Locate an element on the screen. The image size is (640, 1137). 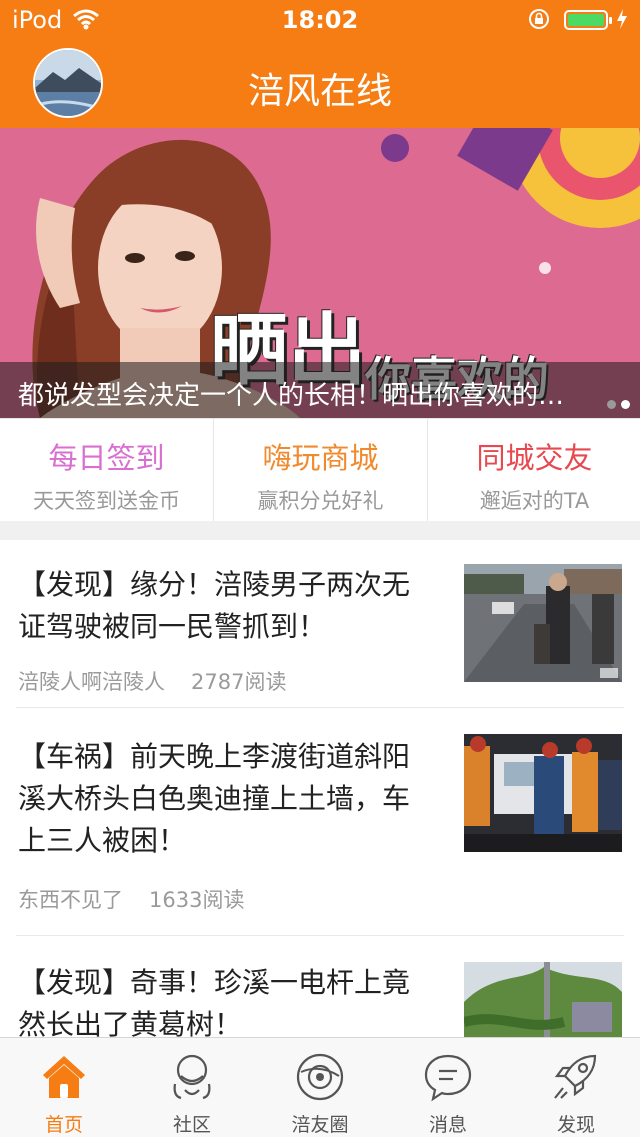
carousel-indicator is located at coordinates (616, 401).